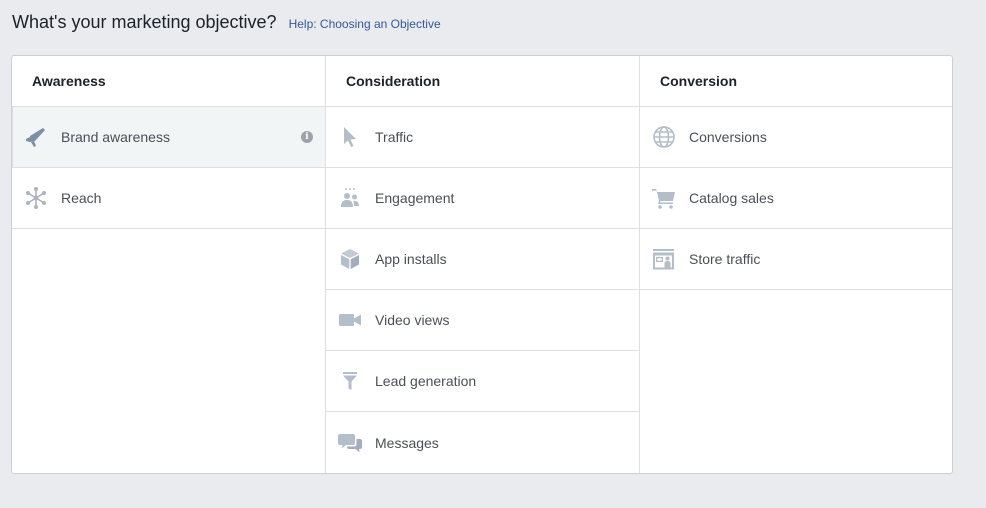 The image size is (986, 508). What do you see at coordinates (482, 198) in the screenshot?
I see `objective-engagement: Engagement` at bounding box center [482, 198].